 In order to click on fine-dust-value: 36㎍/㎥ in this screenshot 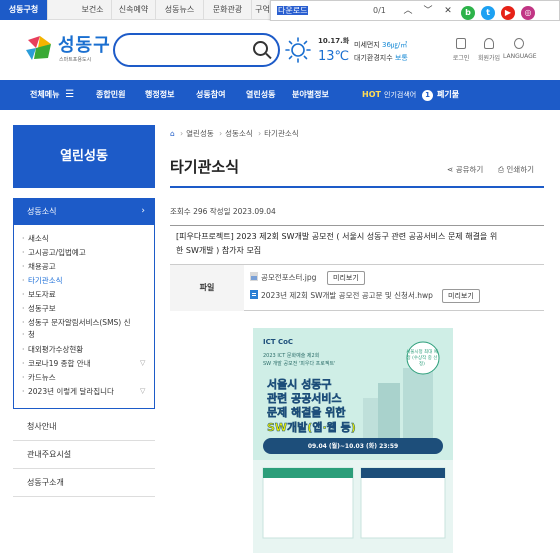, I will do `click(395, 45)`.